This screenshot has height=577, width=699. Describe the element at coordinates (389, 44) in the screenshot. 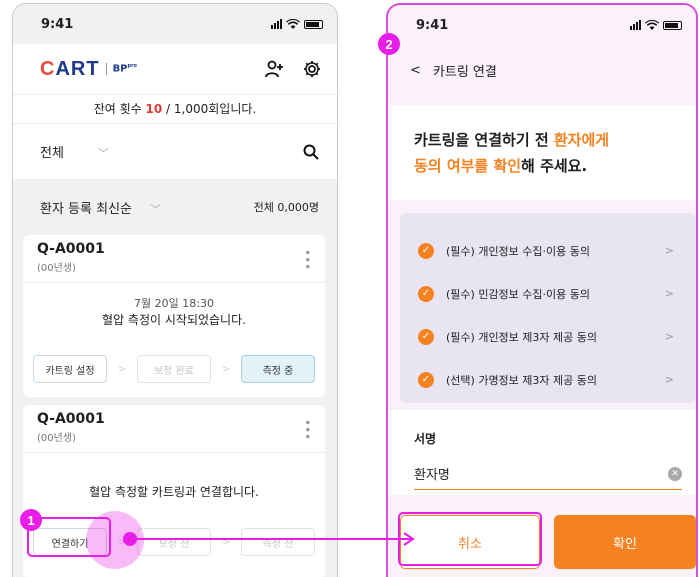

I see `step-badge-2: 2` at that location.